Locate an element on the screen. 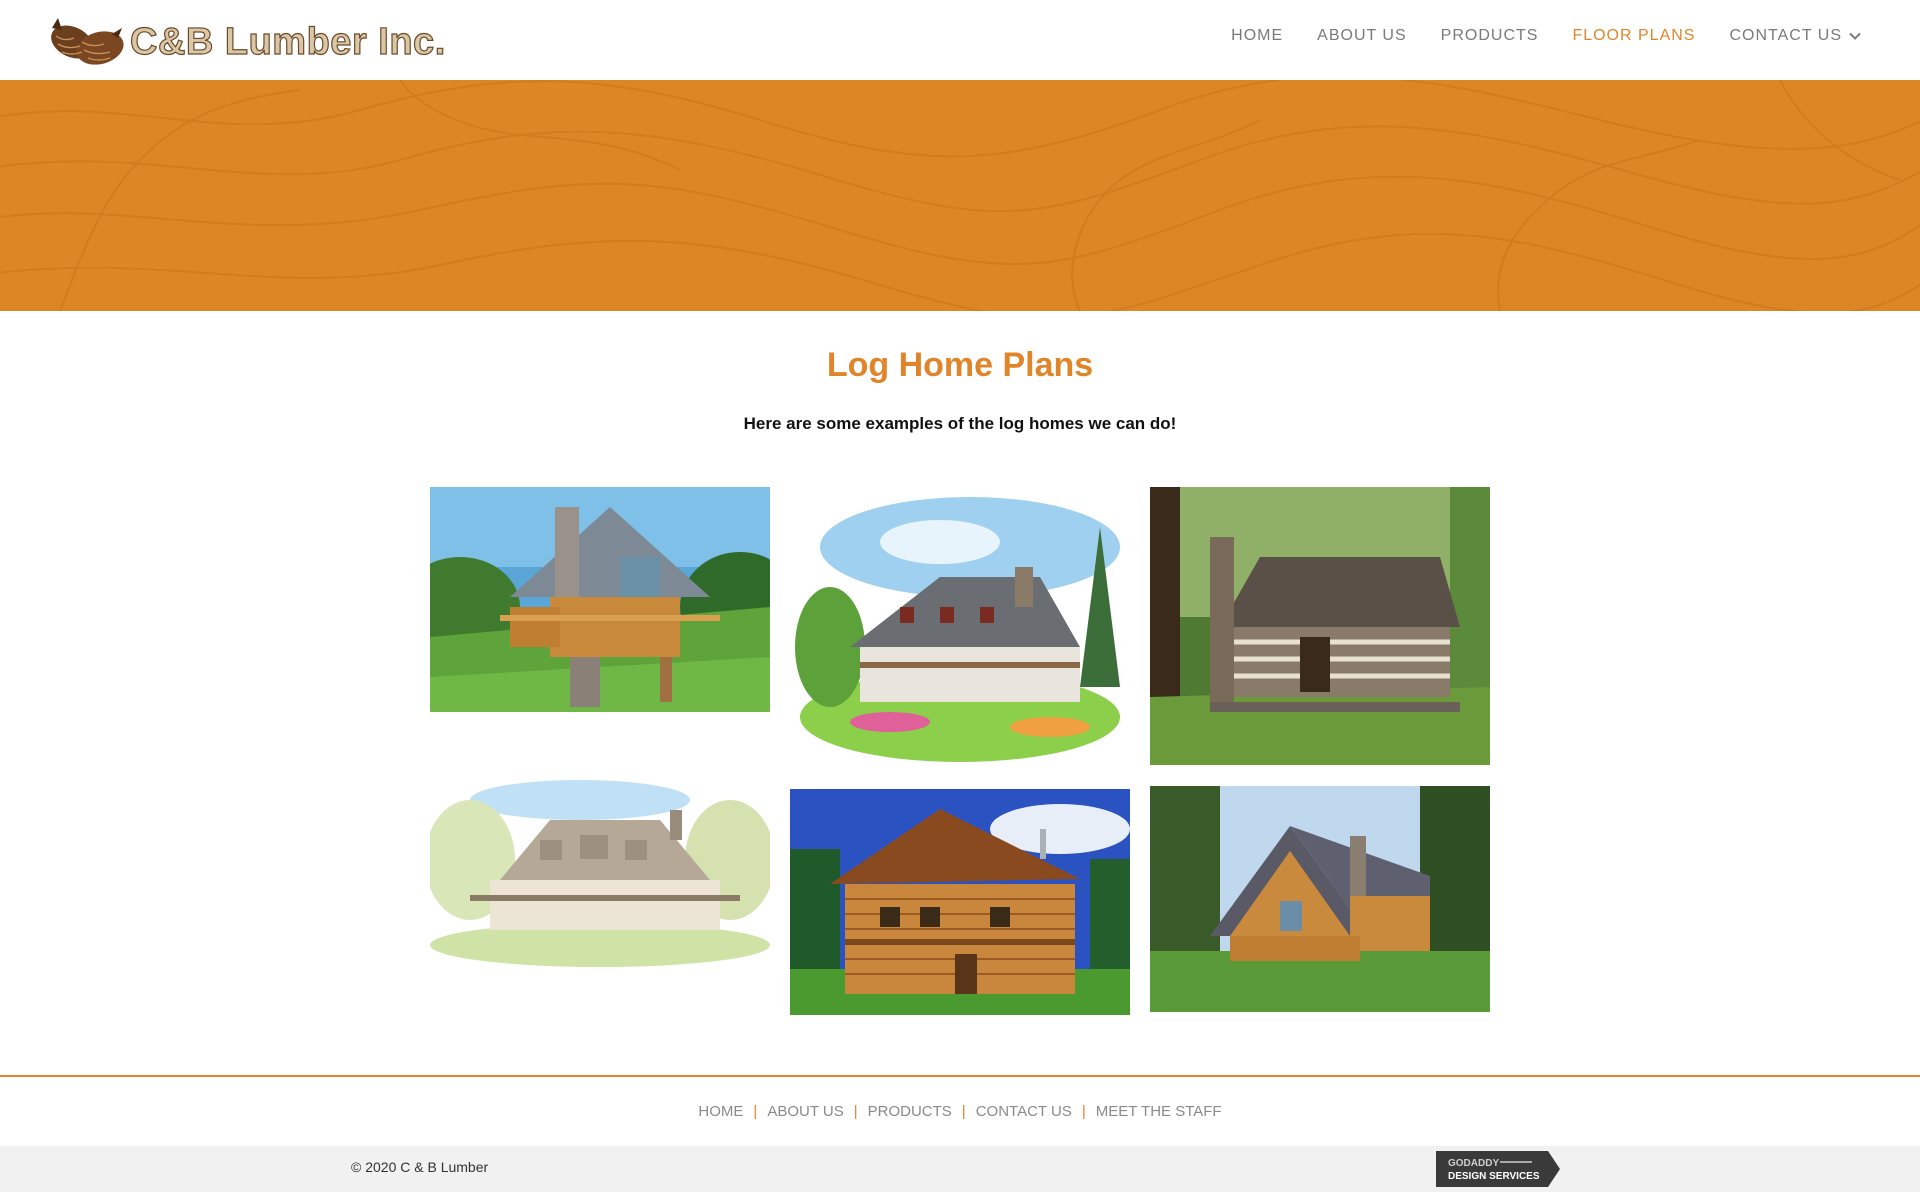  nav-floor-plans: FLOOR PLANS is located at coordinates (1633, 36).